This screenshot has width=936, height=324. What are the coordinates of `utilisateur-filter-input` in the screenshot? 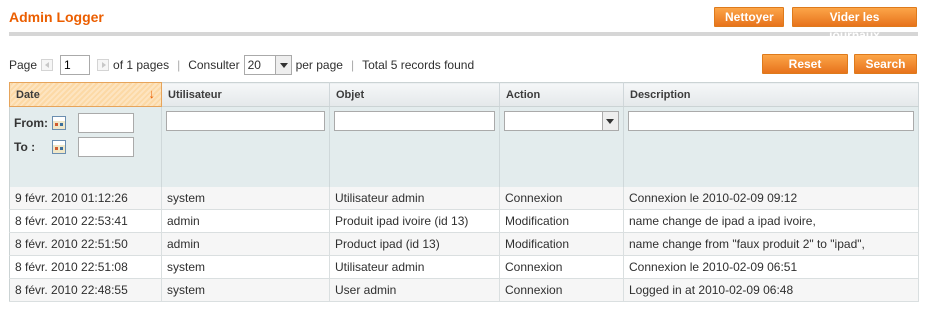 It's located at (245, 121).